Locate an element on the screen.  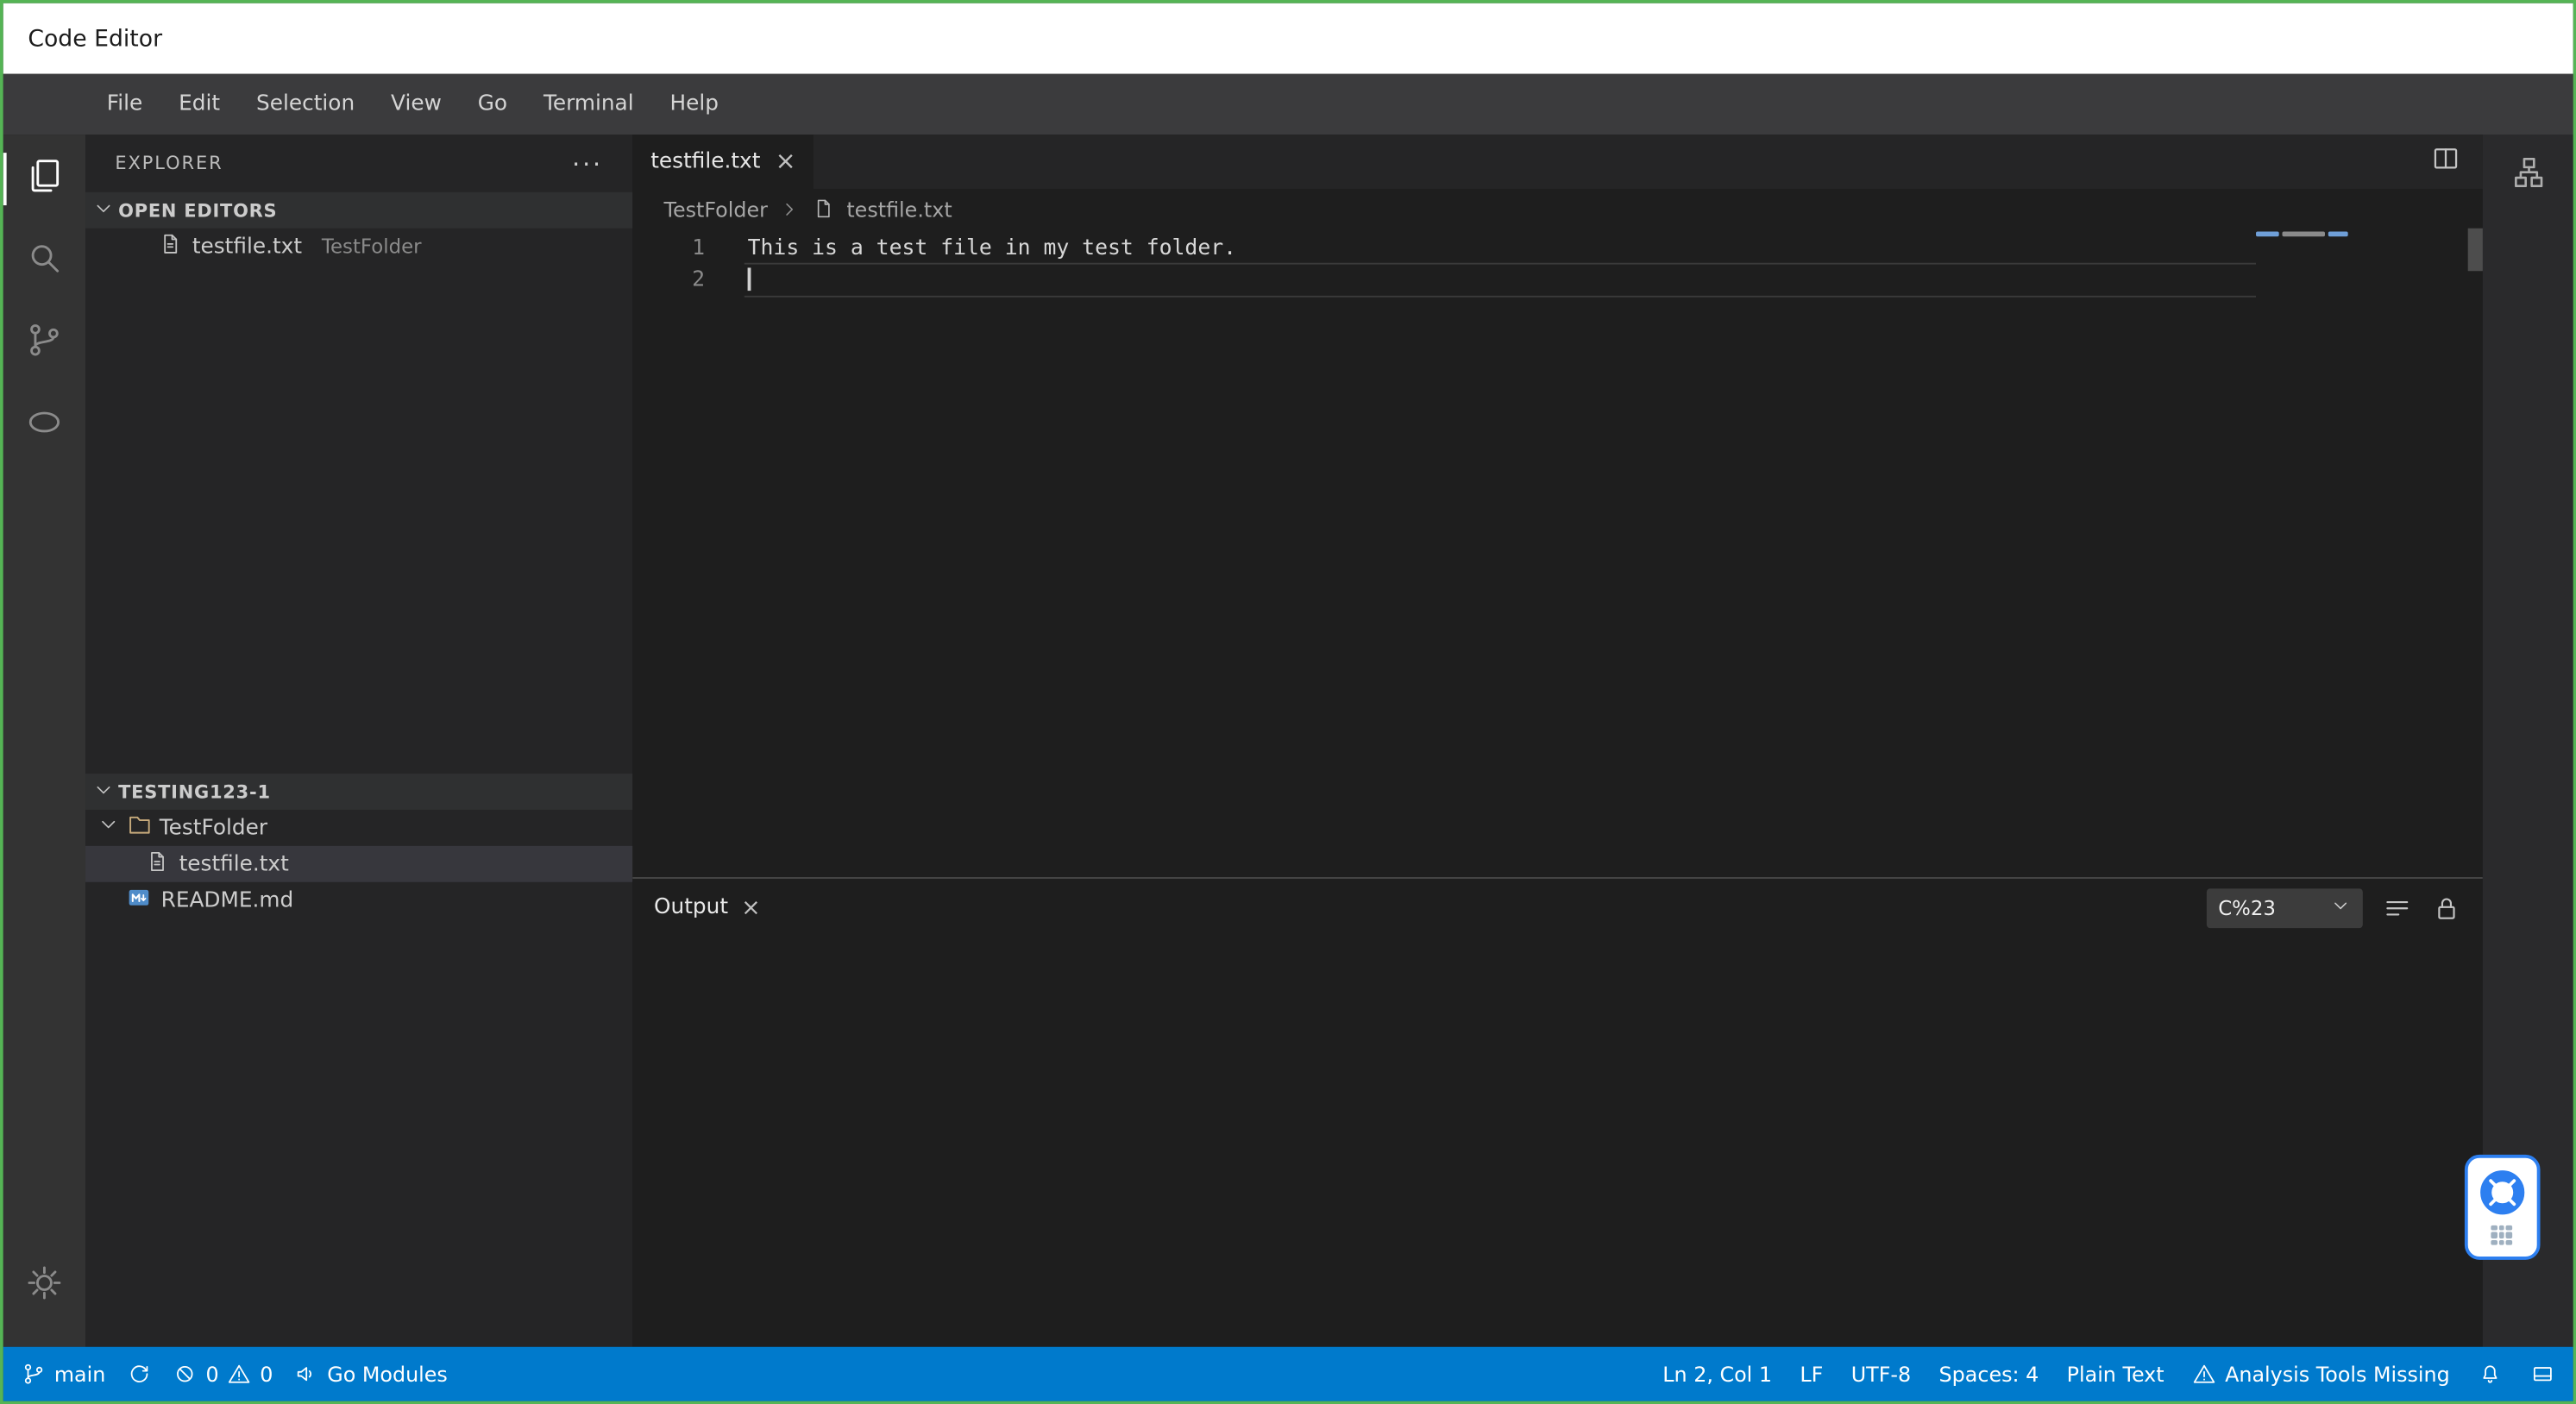
cursor-position: Ln 2, Col 1 is located at coordinates (1717, 1374).